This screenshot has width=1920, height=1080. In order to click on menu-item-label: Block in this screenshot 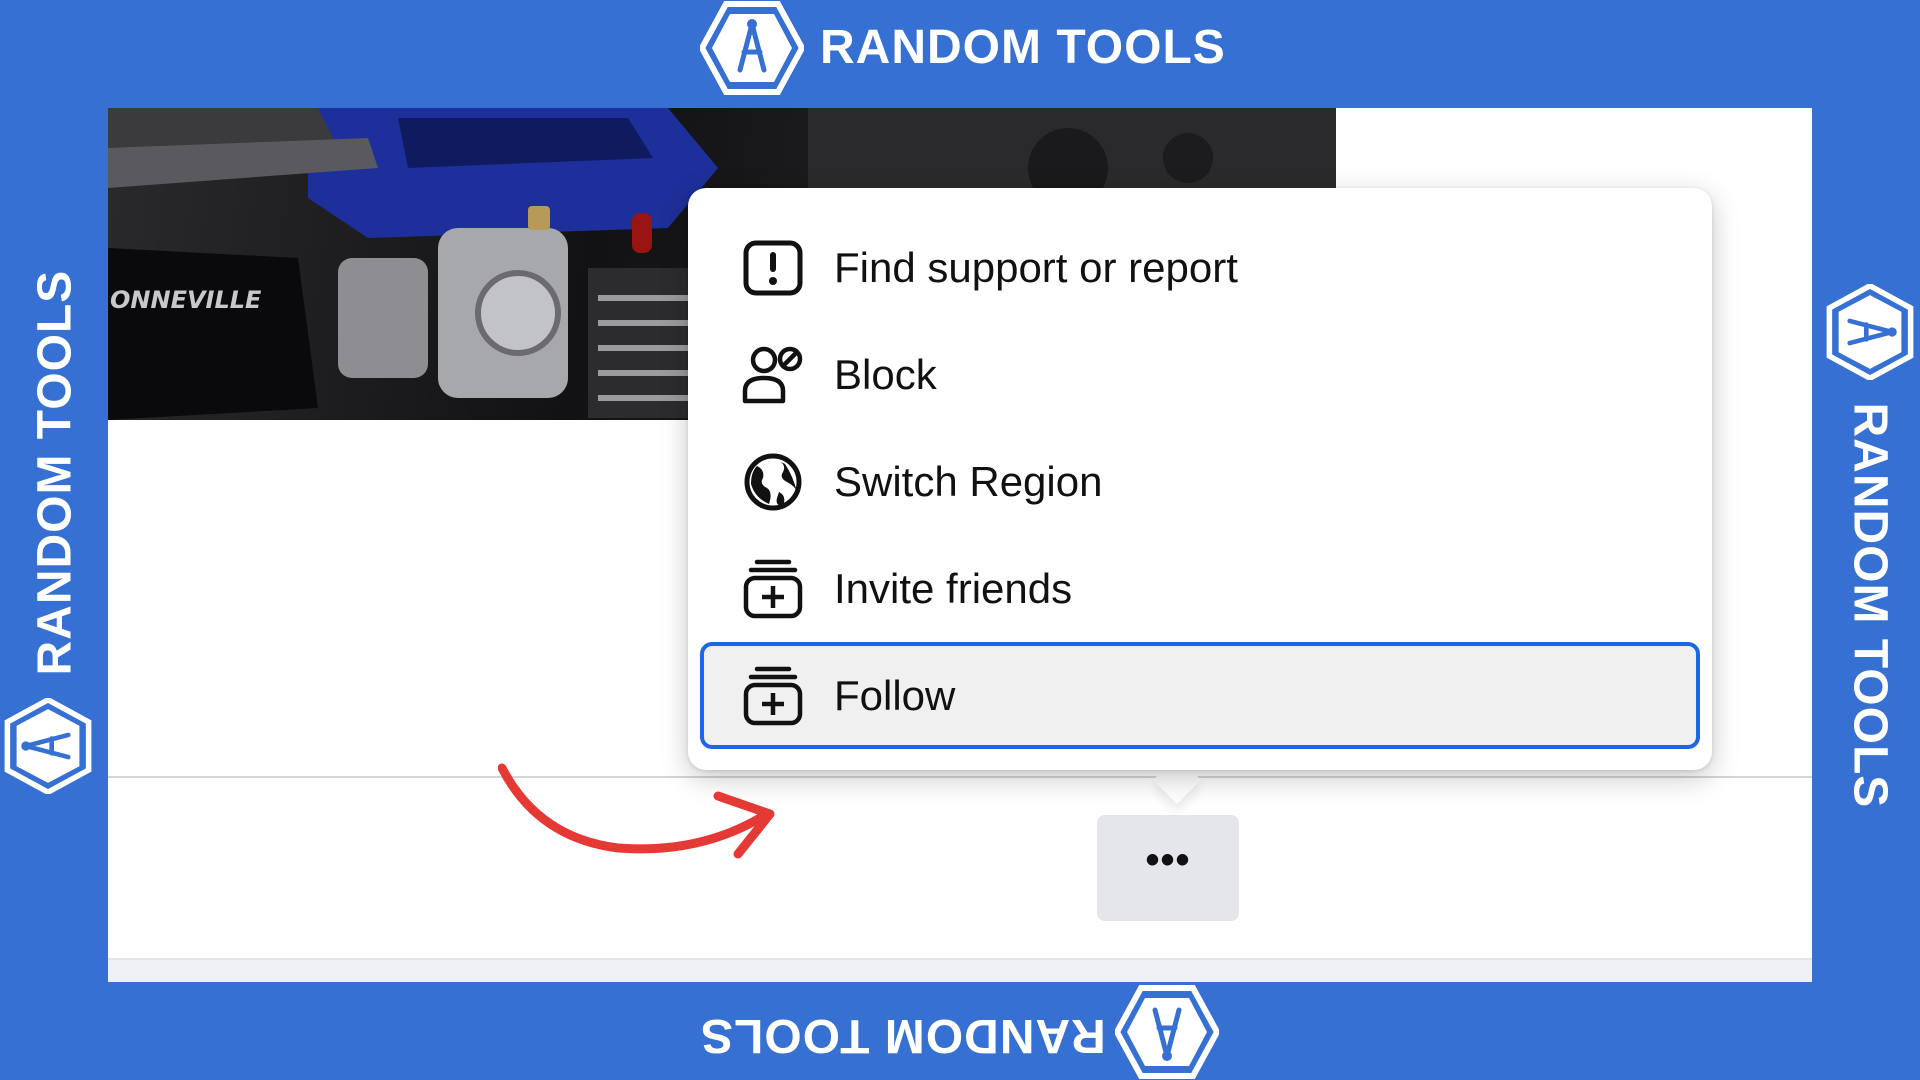, I will do `click(885, 374)`.